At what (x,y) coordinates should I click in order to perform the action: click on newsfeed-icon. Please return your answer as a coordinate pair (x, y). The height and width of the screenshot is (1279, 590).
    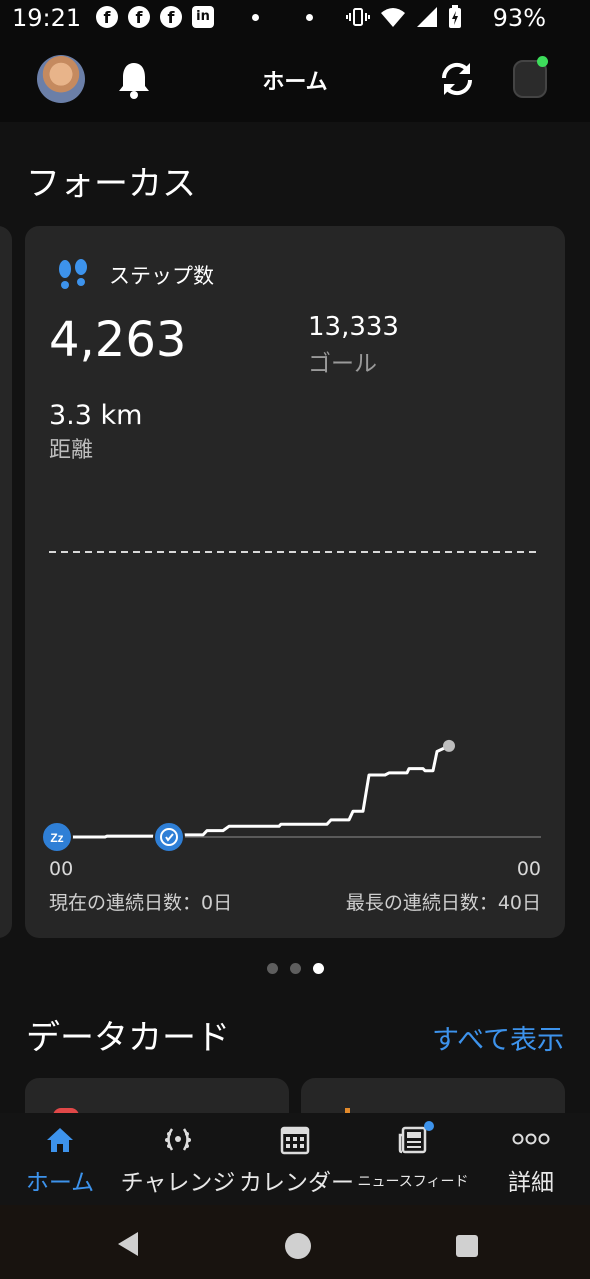
    Looking at the image, I should click on (412, 1140).